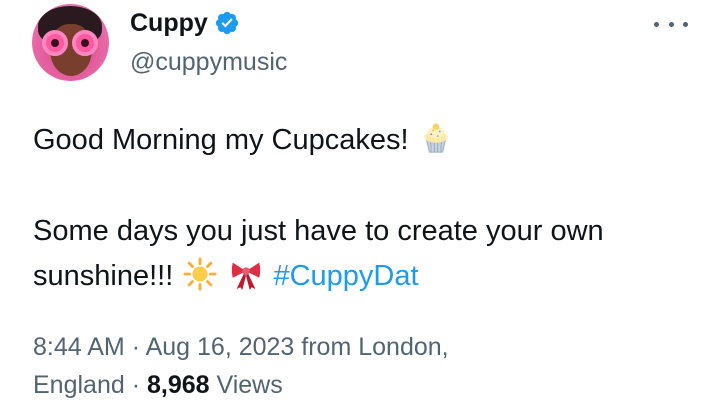 The image size is (720, 407). Describe the element at coordinates (363, 385) in the screenshot. I see `meta-line-2: England · 8,968 Views` at that location.